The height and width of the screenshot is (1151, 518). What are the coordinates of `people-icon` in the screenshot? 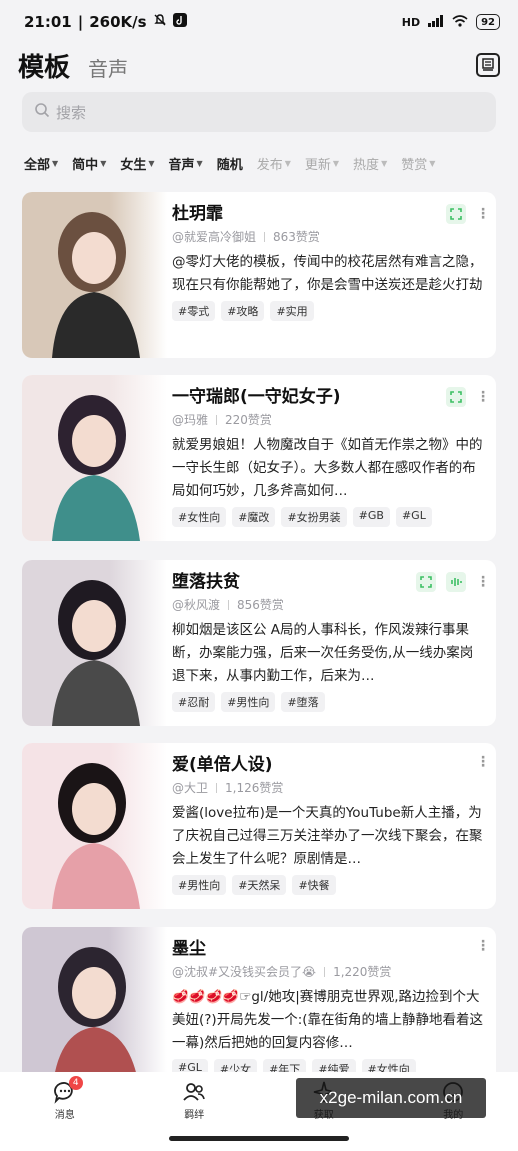 It's located at (194, 1092).